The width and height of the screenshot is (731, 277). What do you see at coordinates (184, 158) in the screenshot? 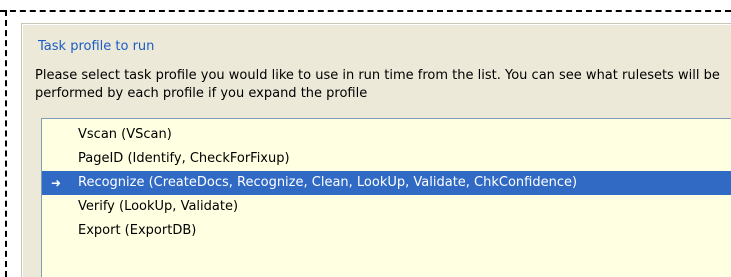
I see `profile-item-label: PageID (Identify, CheckForFixup)` at bounding box center [184, 158].